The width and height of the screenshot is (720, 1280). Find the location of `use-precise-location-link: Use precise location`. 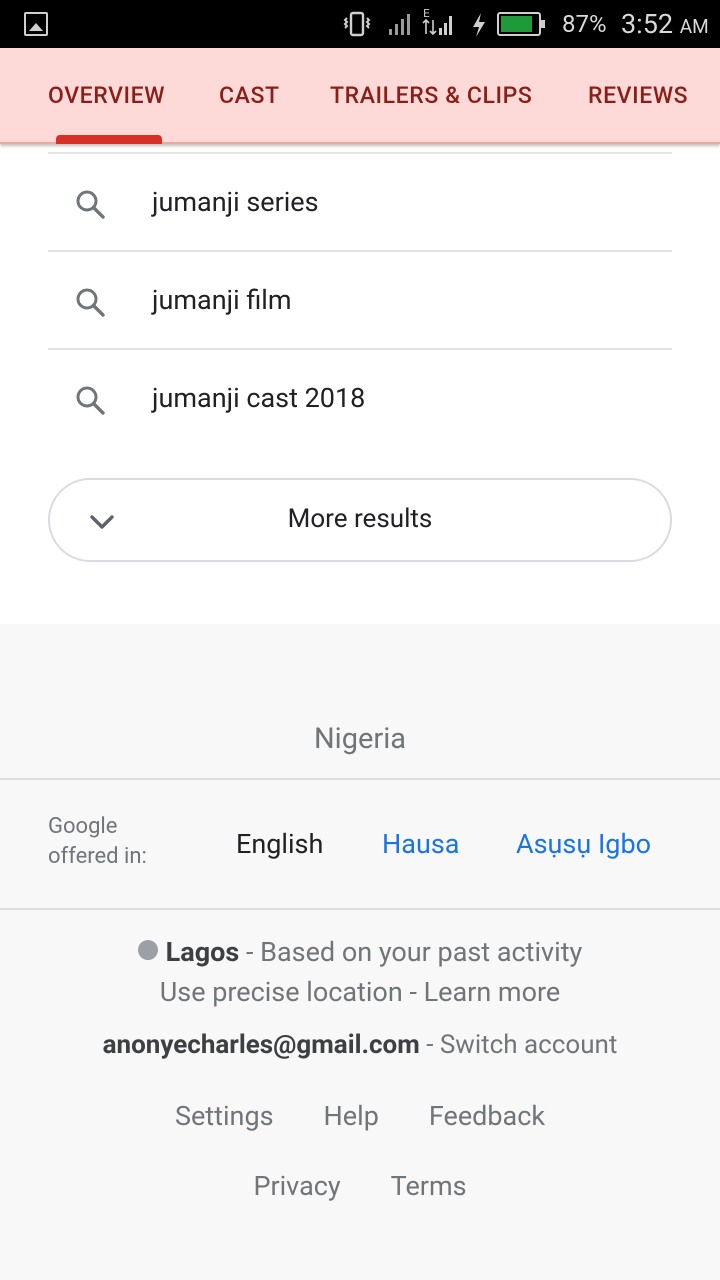

use-precise-location-link: Use precise location is located at coordinates (281, 992).